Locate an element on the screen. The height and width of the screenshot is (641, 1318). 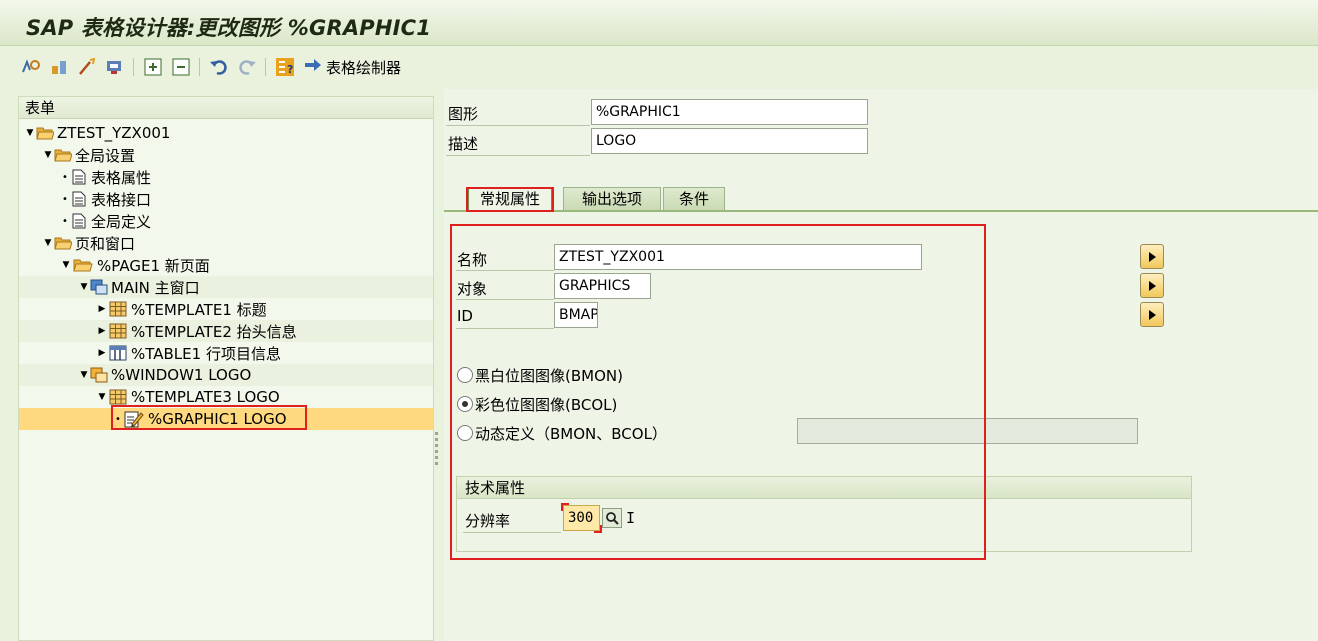
window-title: SAP 表格设计器:更改图形 %GRAPHIC1 is located at coordinates (229, 28).